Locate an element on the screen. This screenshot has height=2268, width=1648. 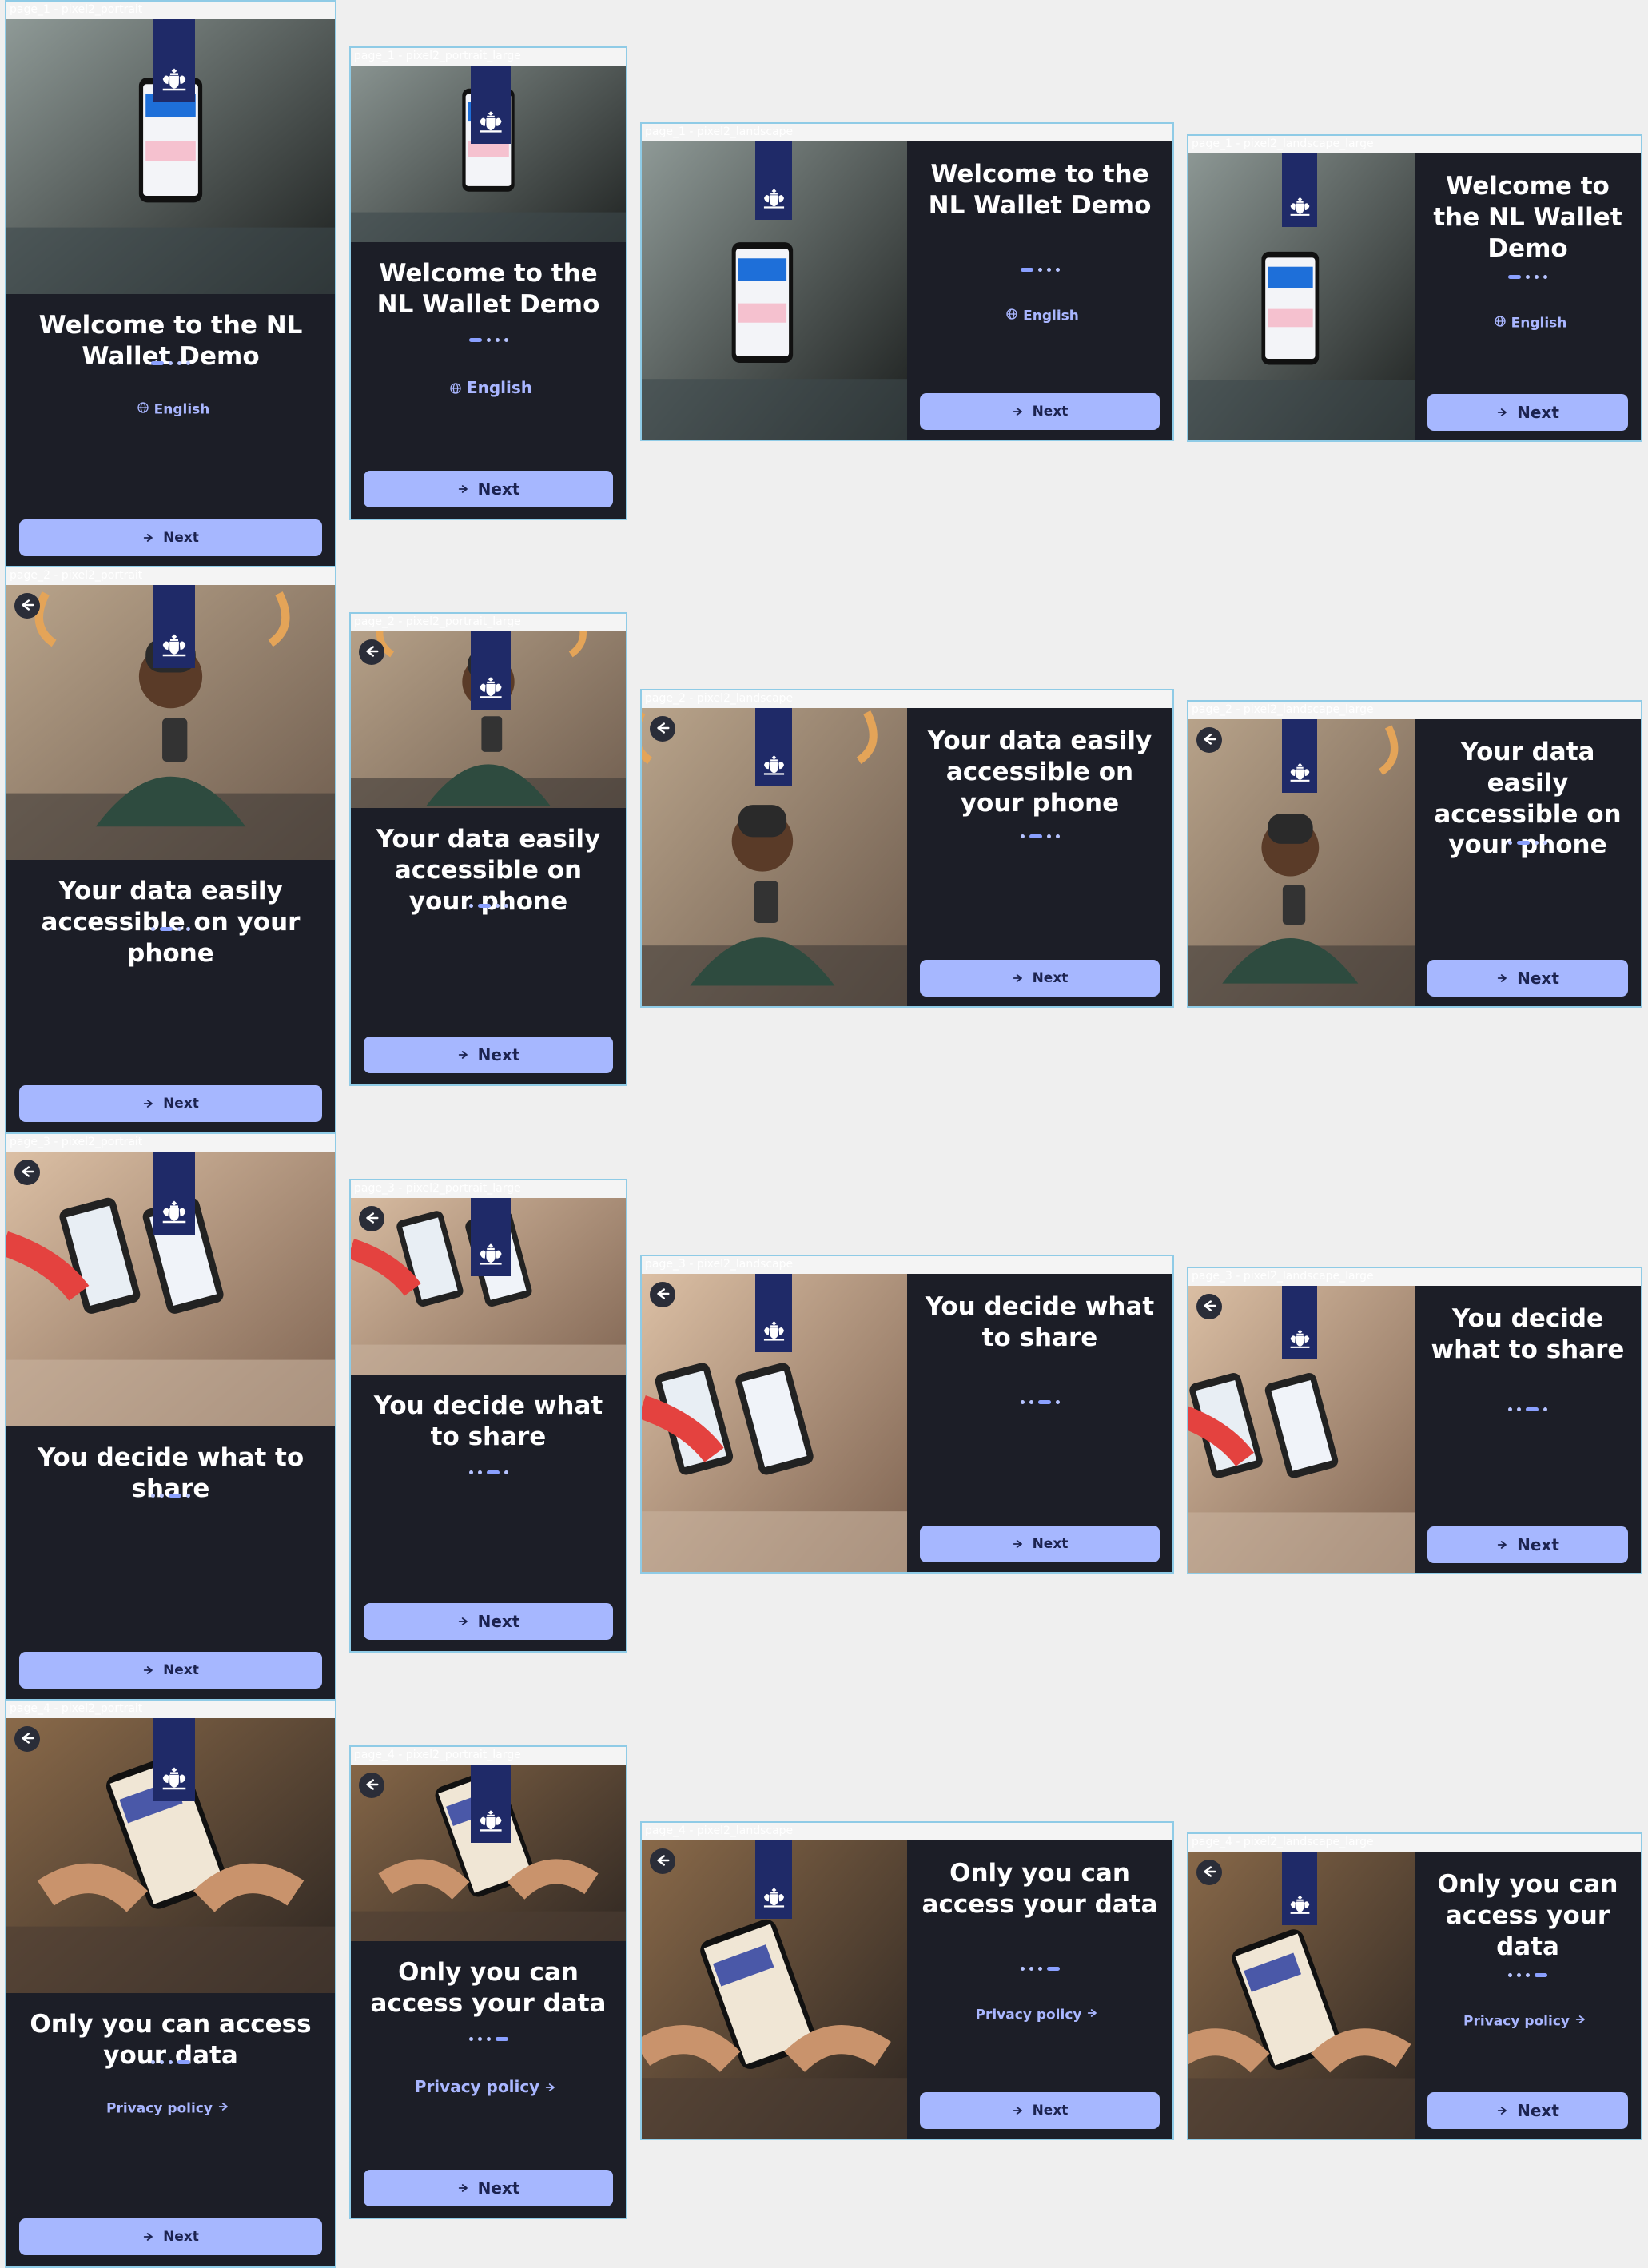
frame-label: page_3 - pixel2_portrait_large is located at coordinates (438, 1188).